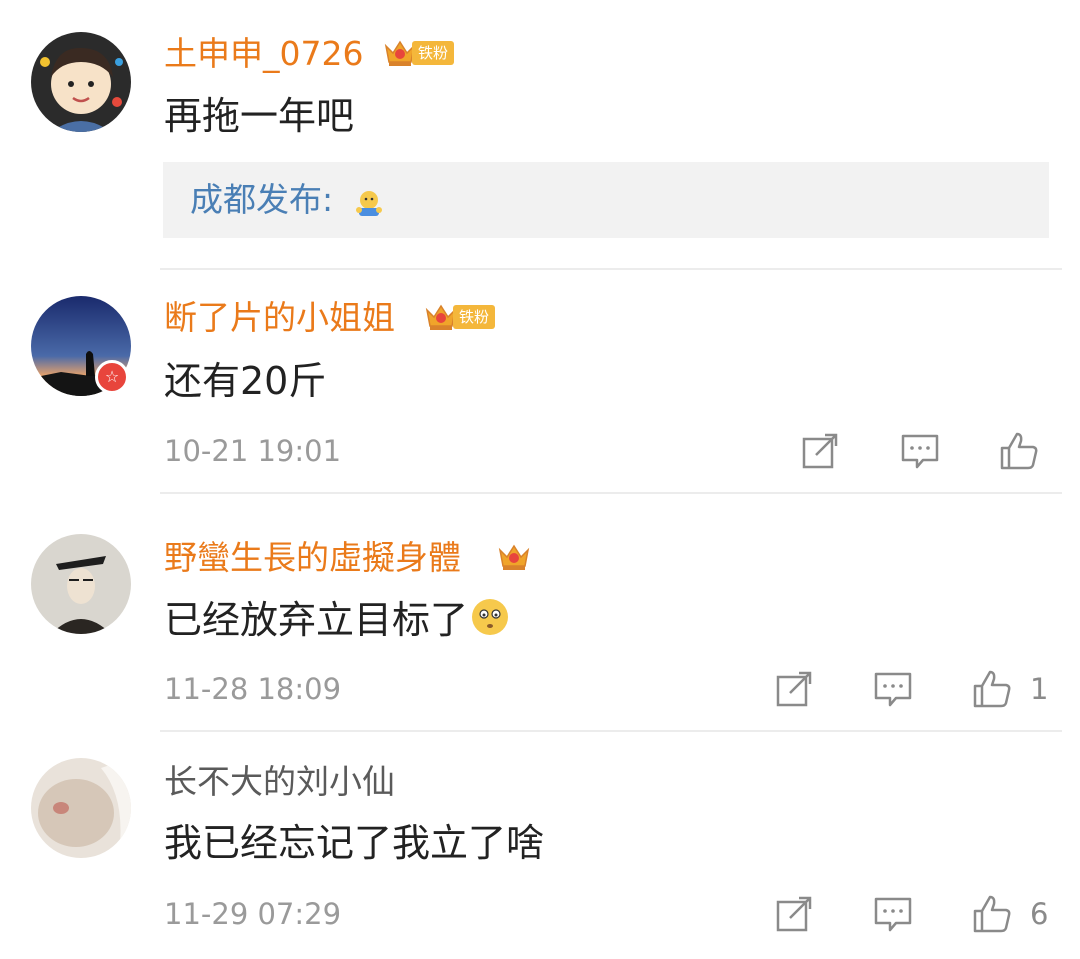 Image resolution: width=1080 pixels, height=959 pixels. Describe the element at coordinates (328, 199) in the screenshot. I see `reply-colon: :` at that location.